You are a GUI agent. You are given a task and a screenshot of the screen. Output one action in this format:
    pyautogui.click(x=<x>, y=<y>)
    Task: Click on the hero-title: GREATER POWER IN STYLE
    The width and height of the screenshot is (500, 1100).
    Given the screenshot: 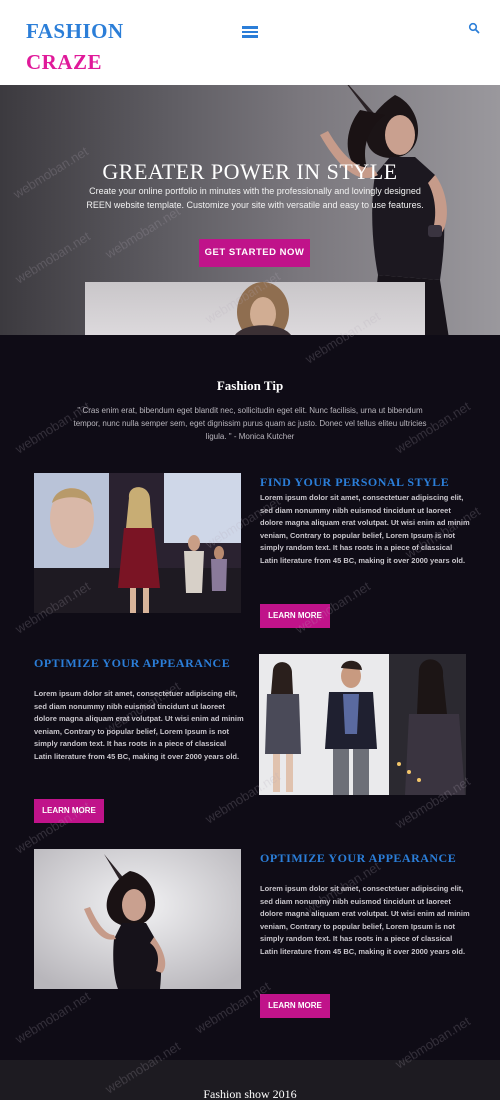 What is the action you would take?
    pyautogui.click(x=250, y=171)
    